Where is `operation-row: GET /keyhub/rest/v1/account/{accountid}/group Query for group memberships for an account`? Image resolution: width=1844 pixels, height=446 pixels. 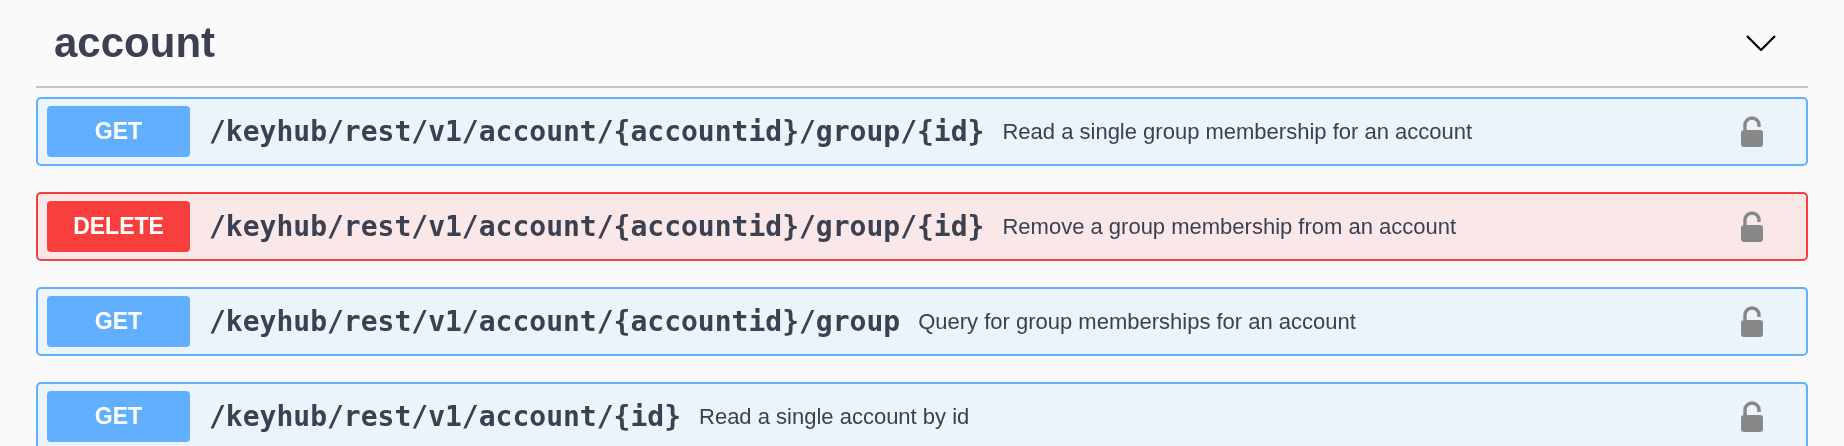
operation-row: GET /keyhub/rest/v1/account/{accountid}/group Query for group memberships for an account is located at coordinates (922, 321).